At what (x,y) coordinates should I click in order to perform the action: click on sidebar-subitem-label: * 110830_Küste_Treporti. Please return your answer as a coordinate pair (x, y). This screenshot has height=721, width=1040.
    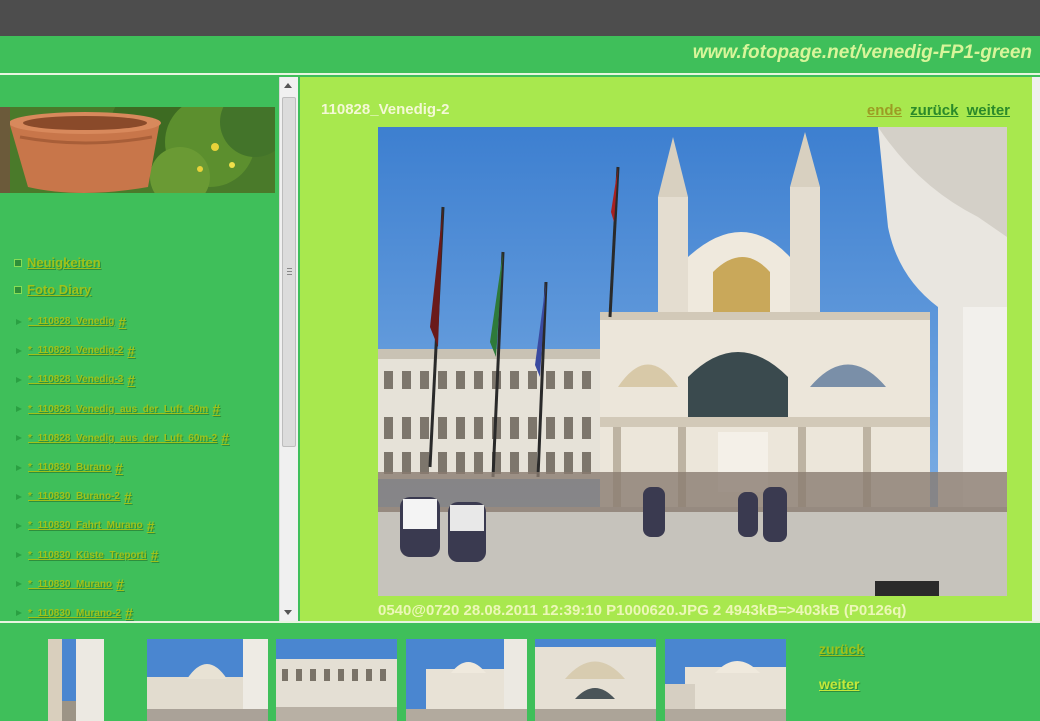
    Looking at the image, I should click on (87, 555).